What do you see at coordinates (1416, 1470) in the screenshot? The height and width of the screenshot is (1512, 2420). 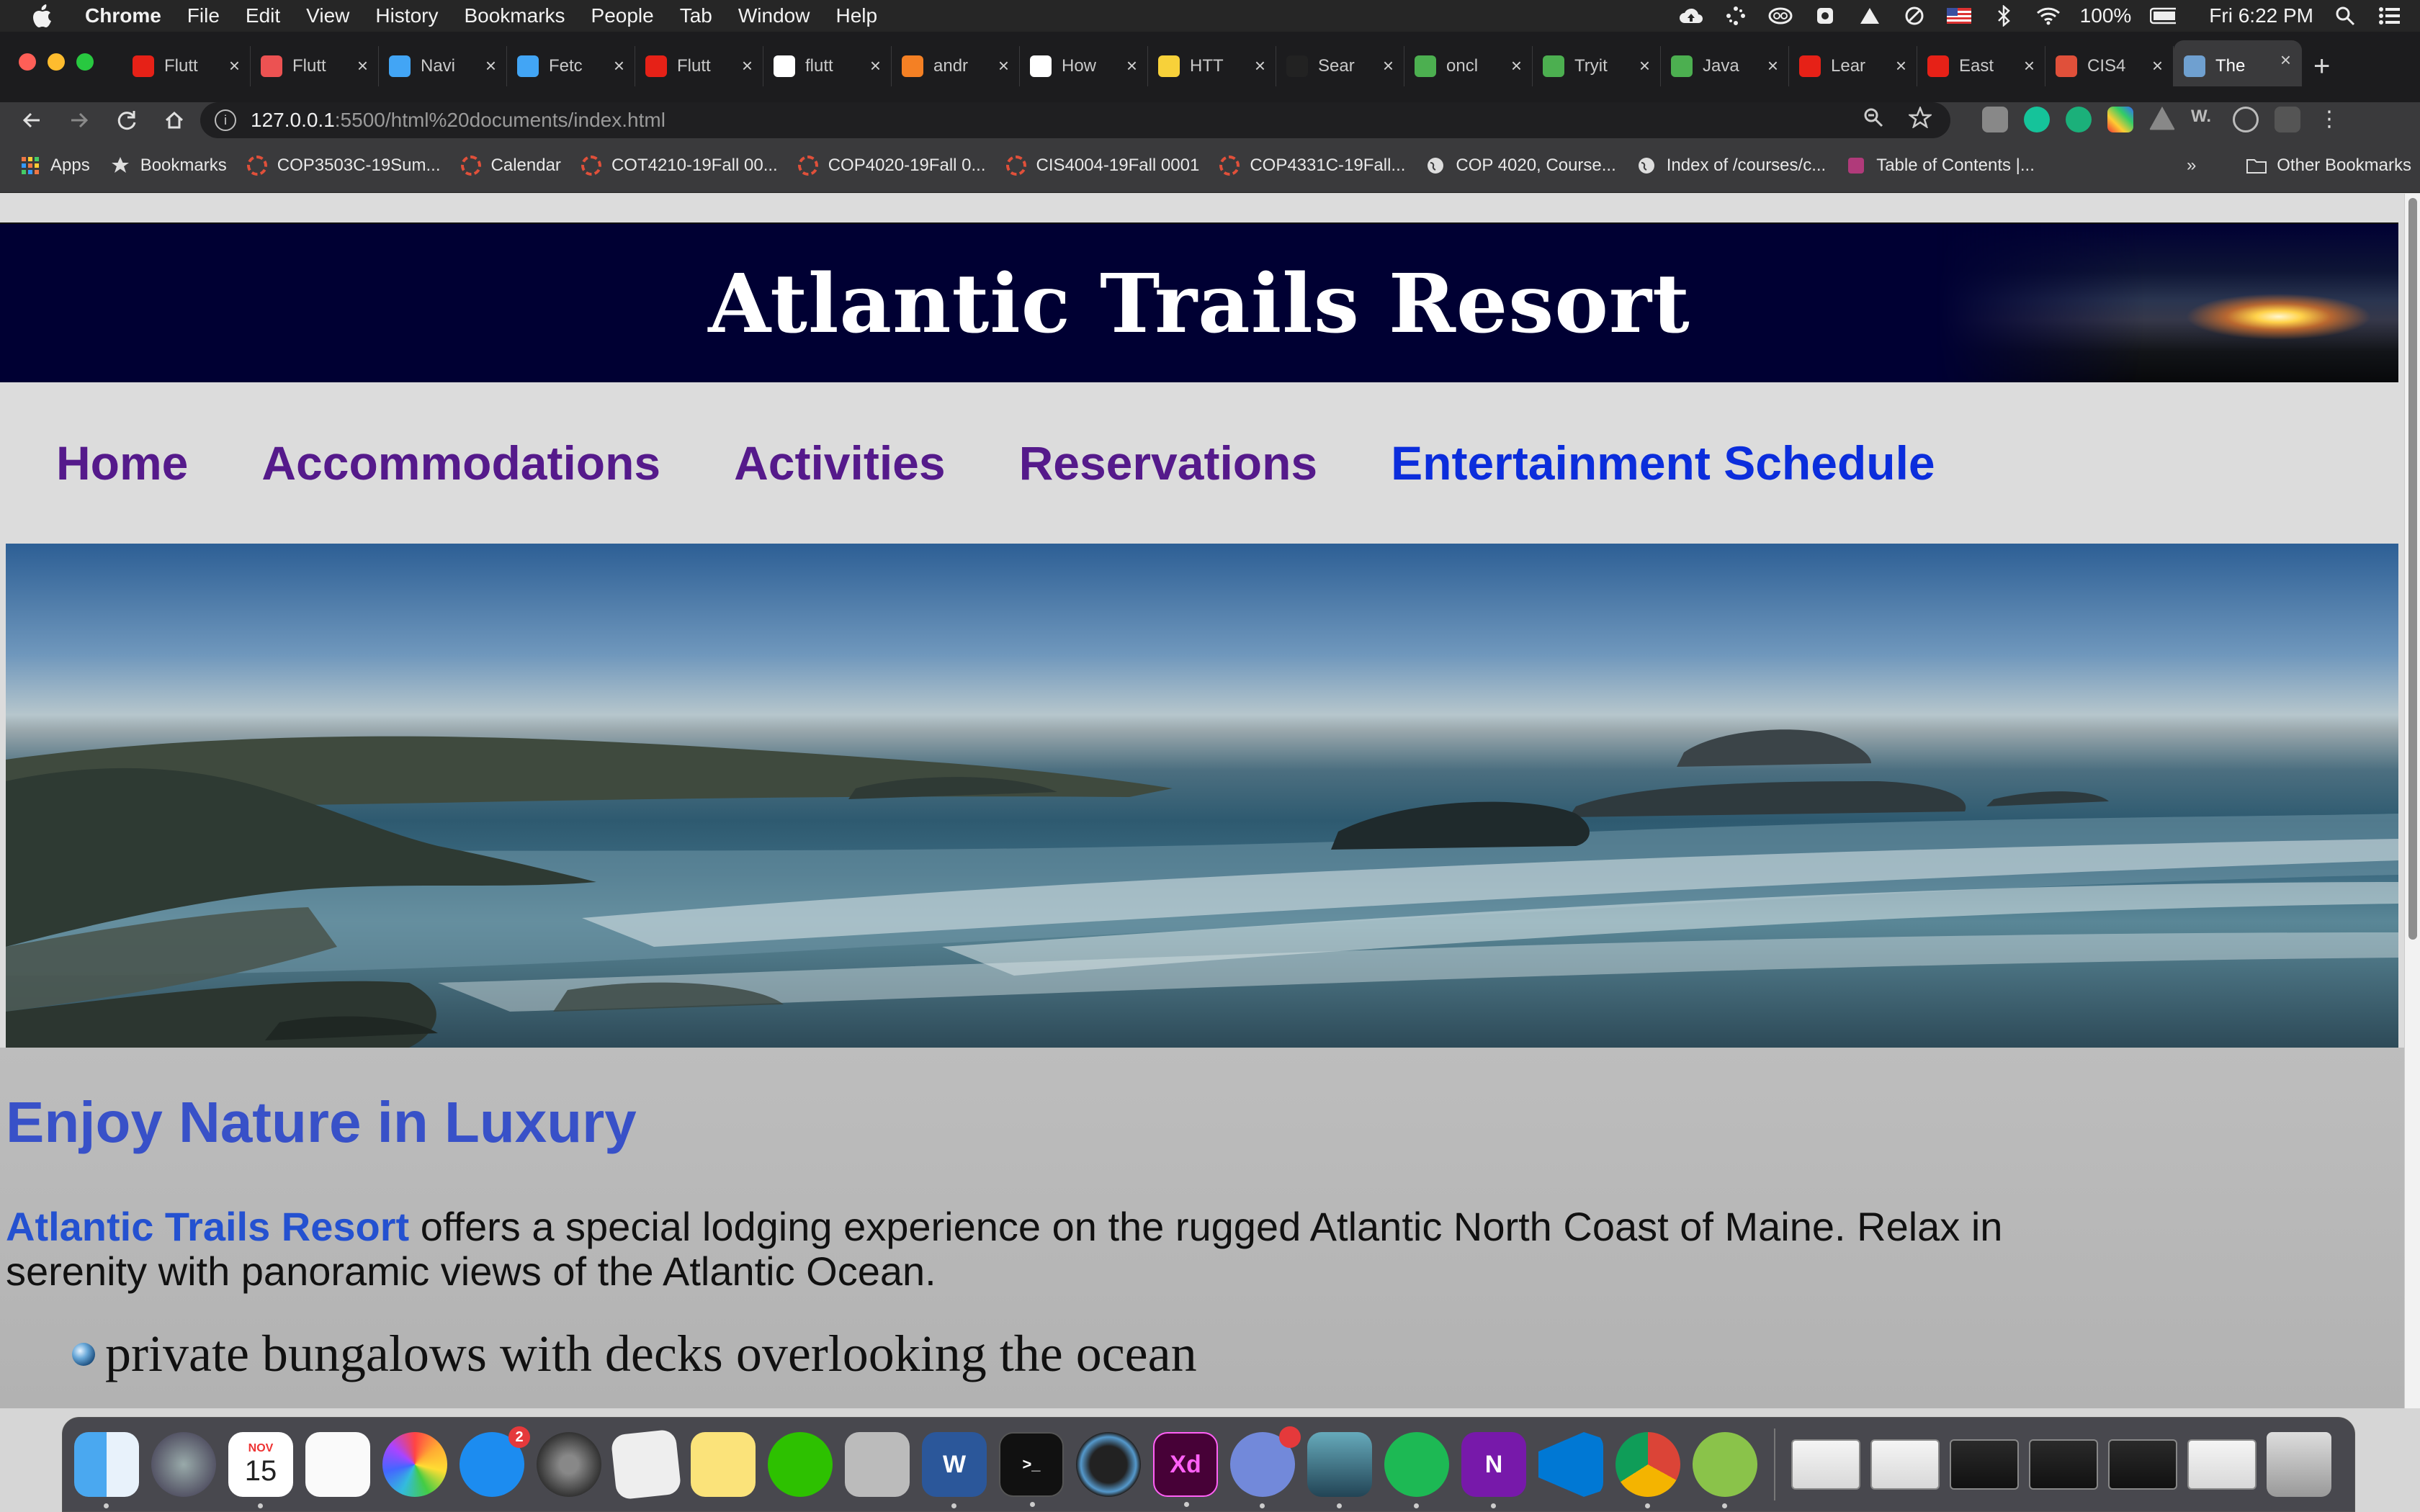 I see `spotify-icon` at bounding box center [1416, 1470].